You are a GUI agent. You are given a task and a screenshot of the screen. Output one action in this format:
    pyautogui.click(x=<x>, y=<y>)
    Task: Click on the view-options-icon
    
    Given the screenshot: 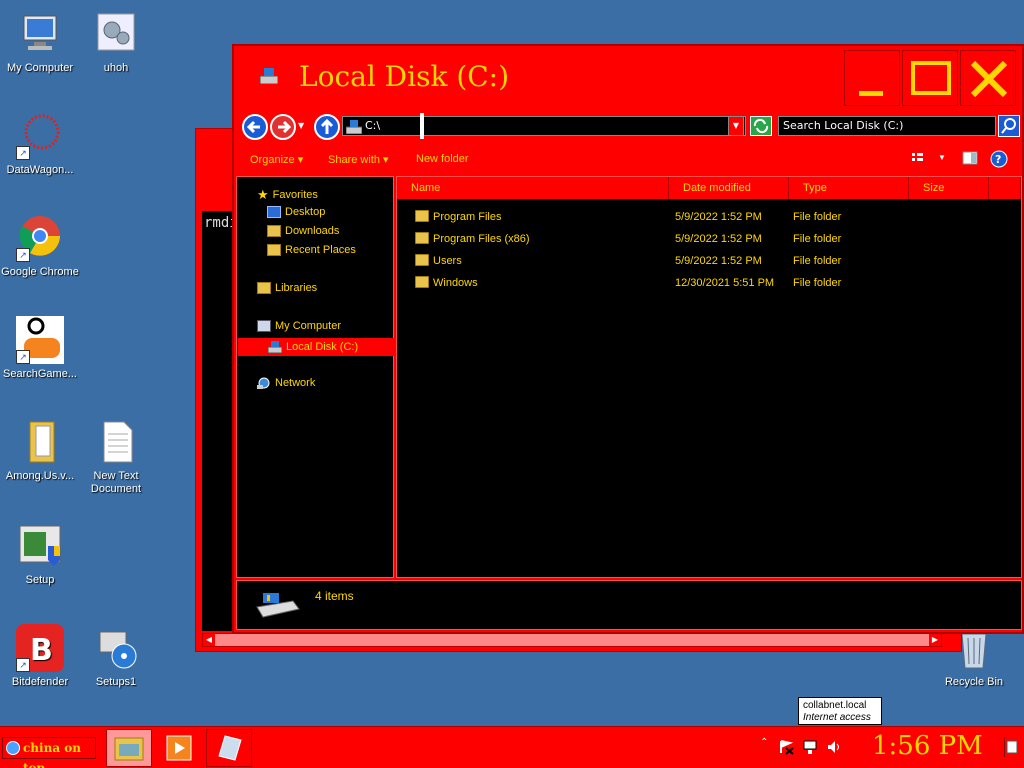 What is the action you would take?
    pyautogui.click(x=918, y=159)
    